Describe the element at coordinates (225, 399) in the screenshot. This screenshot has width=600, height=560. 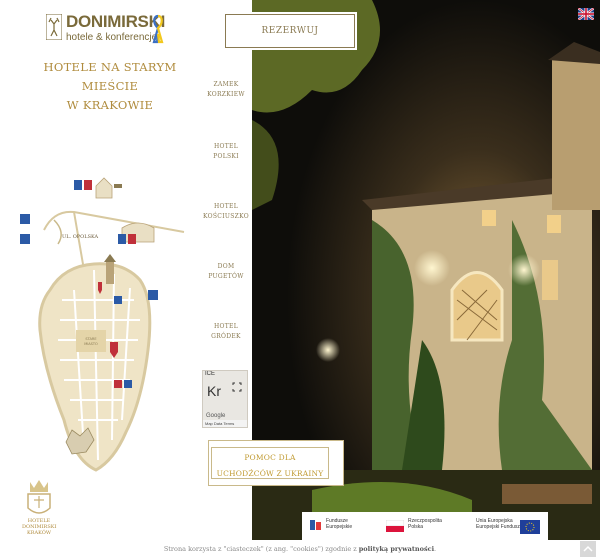
I see `embedded-map: ICE Kr Google Map Data Terms` at that location.